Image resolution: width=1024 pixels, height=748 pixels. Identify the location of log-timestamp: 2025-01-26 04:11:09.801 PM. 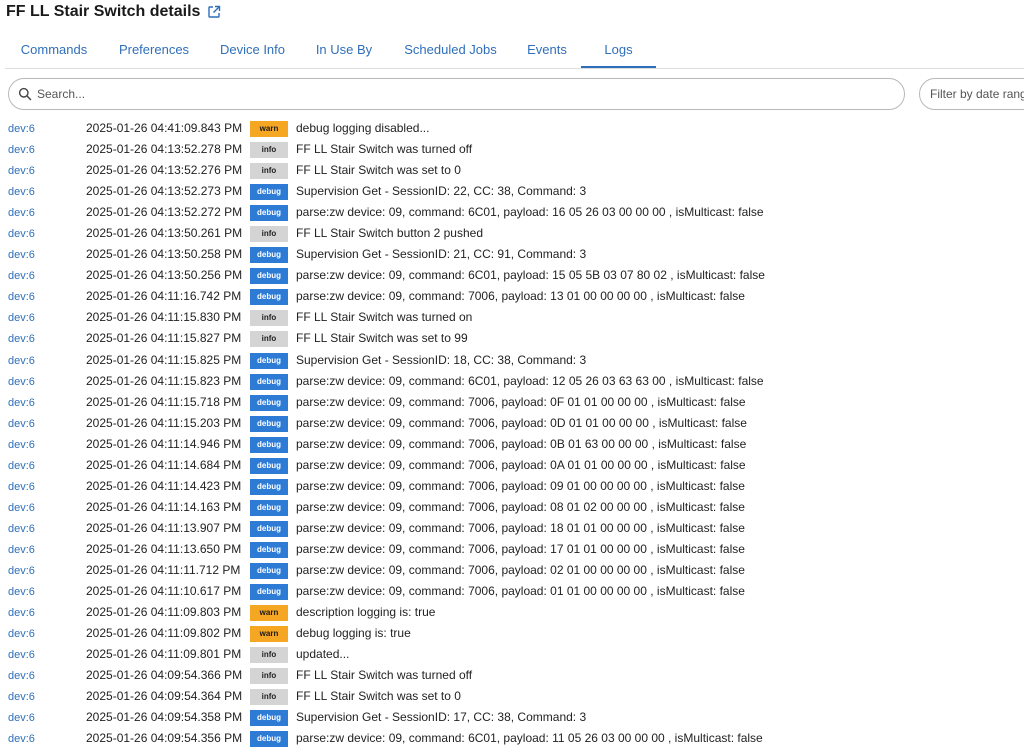
(164, 654).